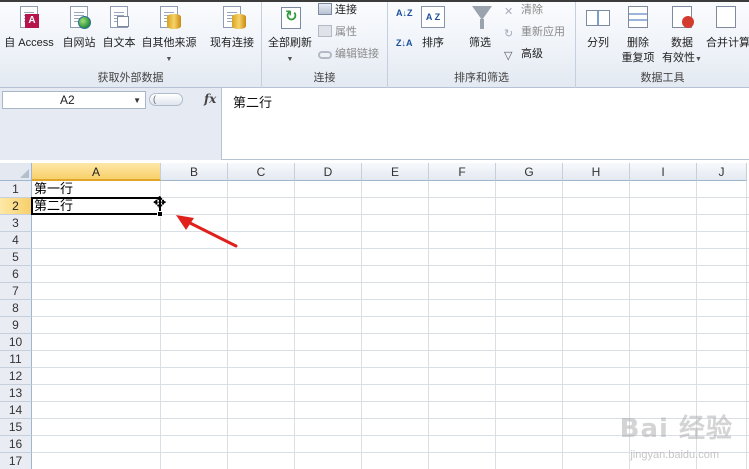  I want to click on annotation-arrow, so click(207, 231).